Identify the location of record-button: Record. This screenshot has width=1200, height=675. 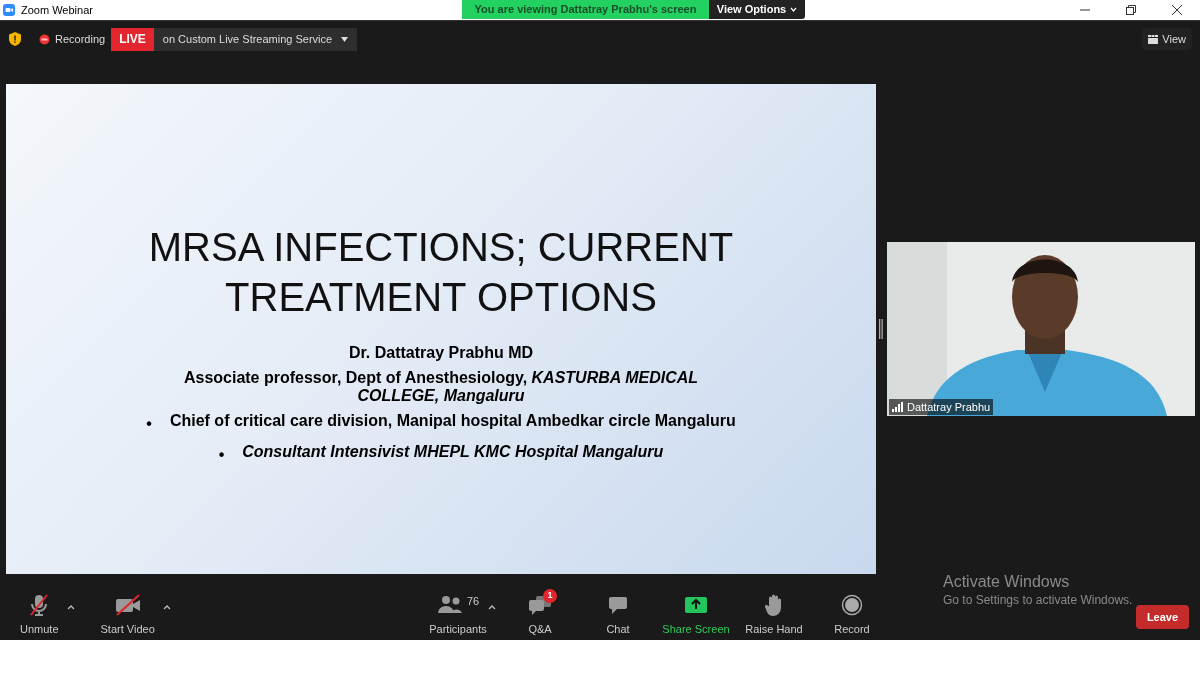
(852, 615).